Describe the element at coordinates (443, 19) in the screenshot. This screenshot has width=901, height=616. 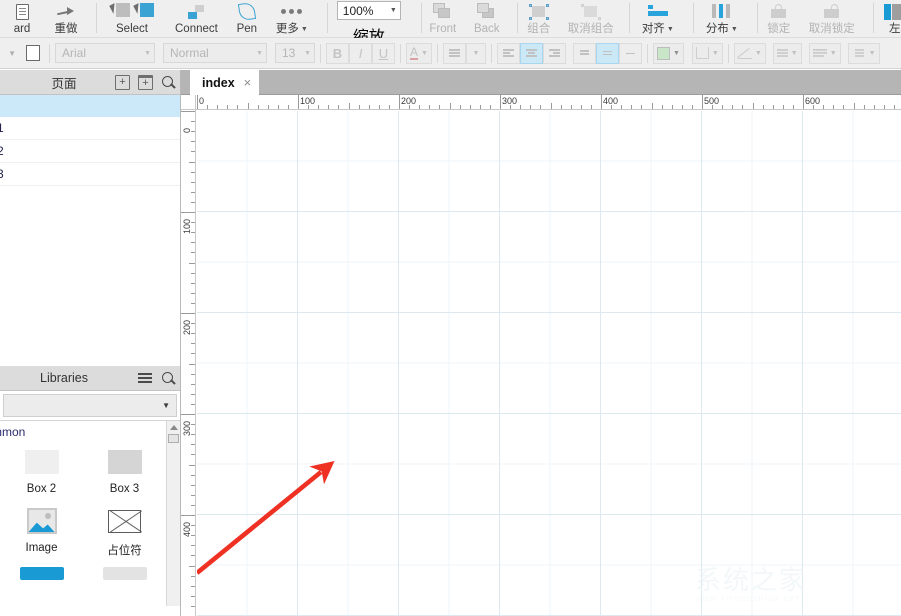
I see `bring-front-button: Front` at that location.